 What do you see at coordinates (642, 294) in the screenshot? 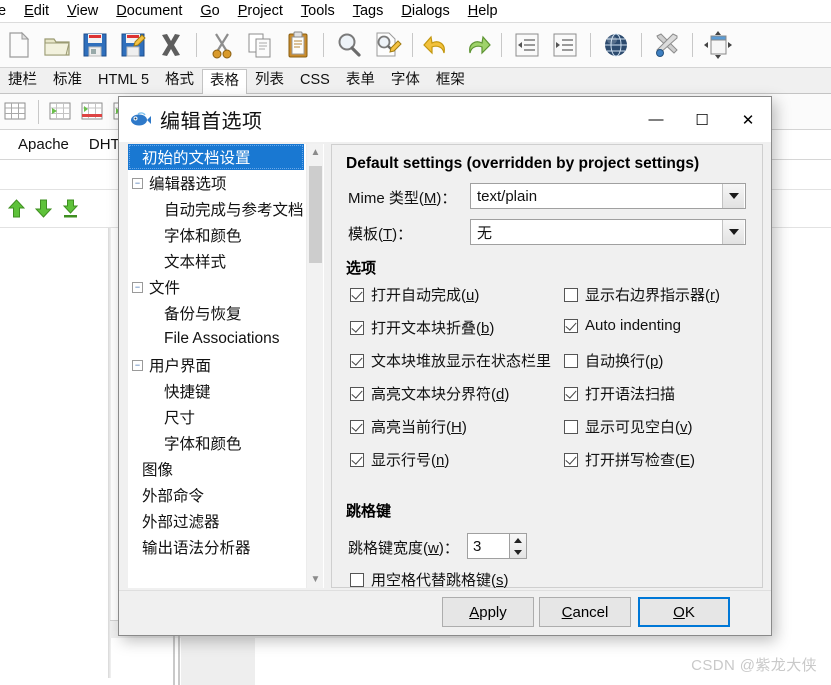
I see `option-checkbox: 显示右边界指示器(r)` at bounding box center [642, 294].